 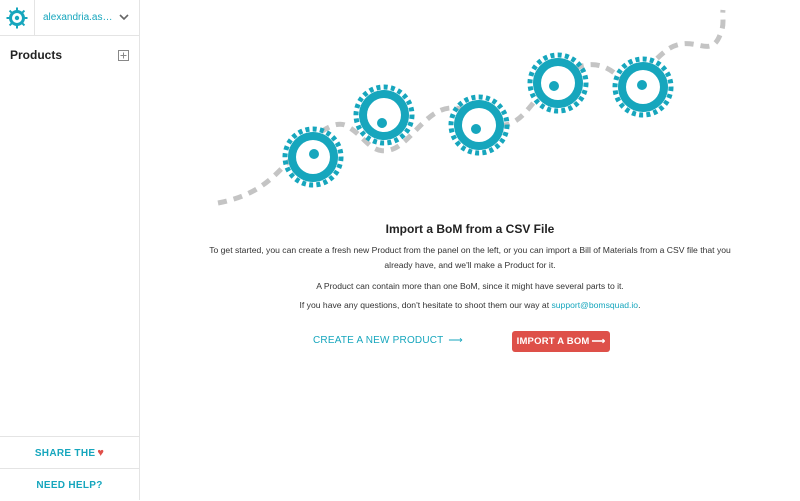 I want to click on logo, so click(x=17, y=17).